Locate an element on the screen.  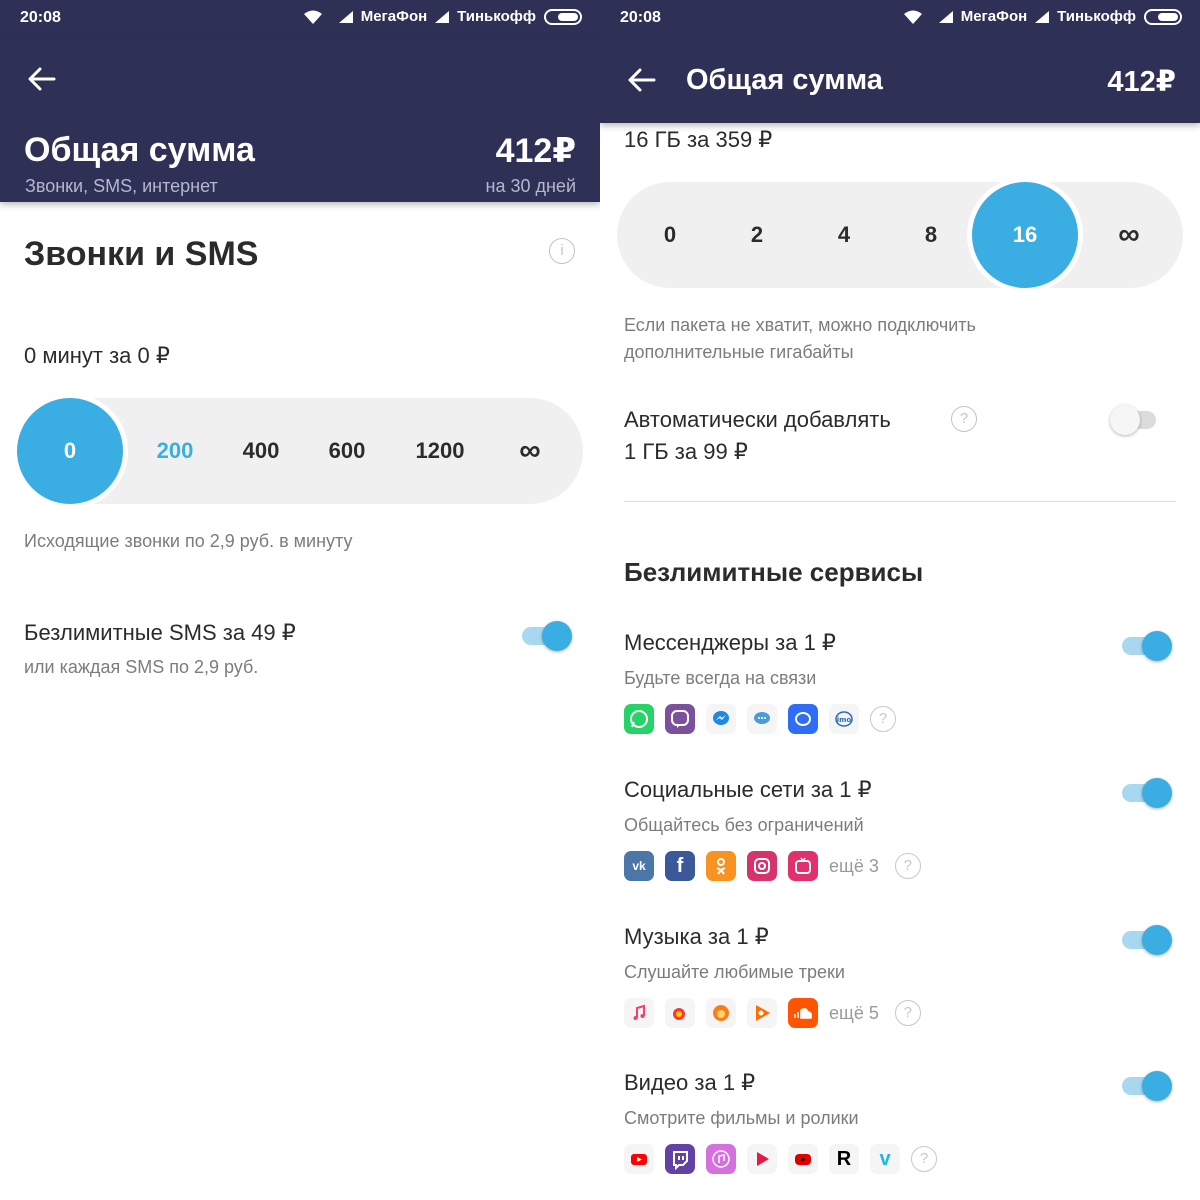
instagram-icon is located at coordinates (762, 866).